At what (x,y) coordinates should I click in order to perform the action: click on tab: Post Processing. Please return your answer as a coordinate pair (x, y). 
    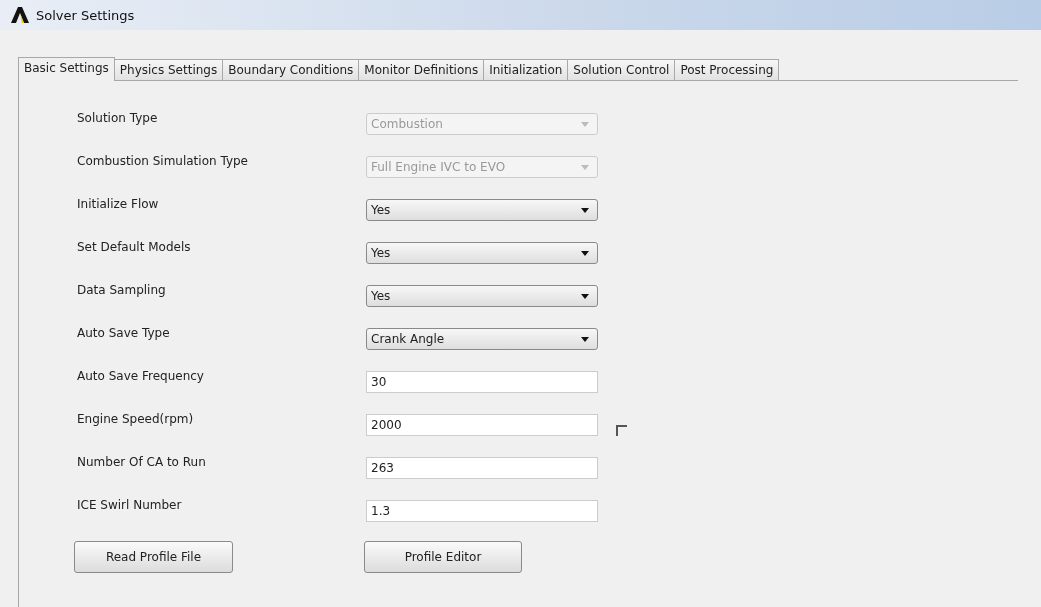
    Looking at the image, I should click on (727, 69).